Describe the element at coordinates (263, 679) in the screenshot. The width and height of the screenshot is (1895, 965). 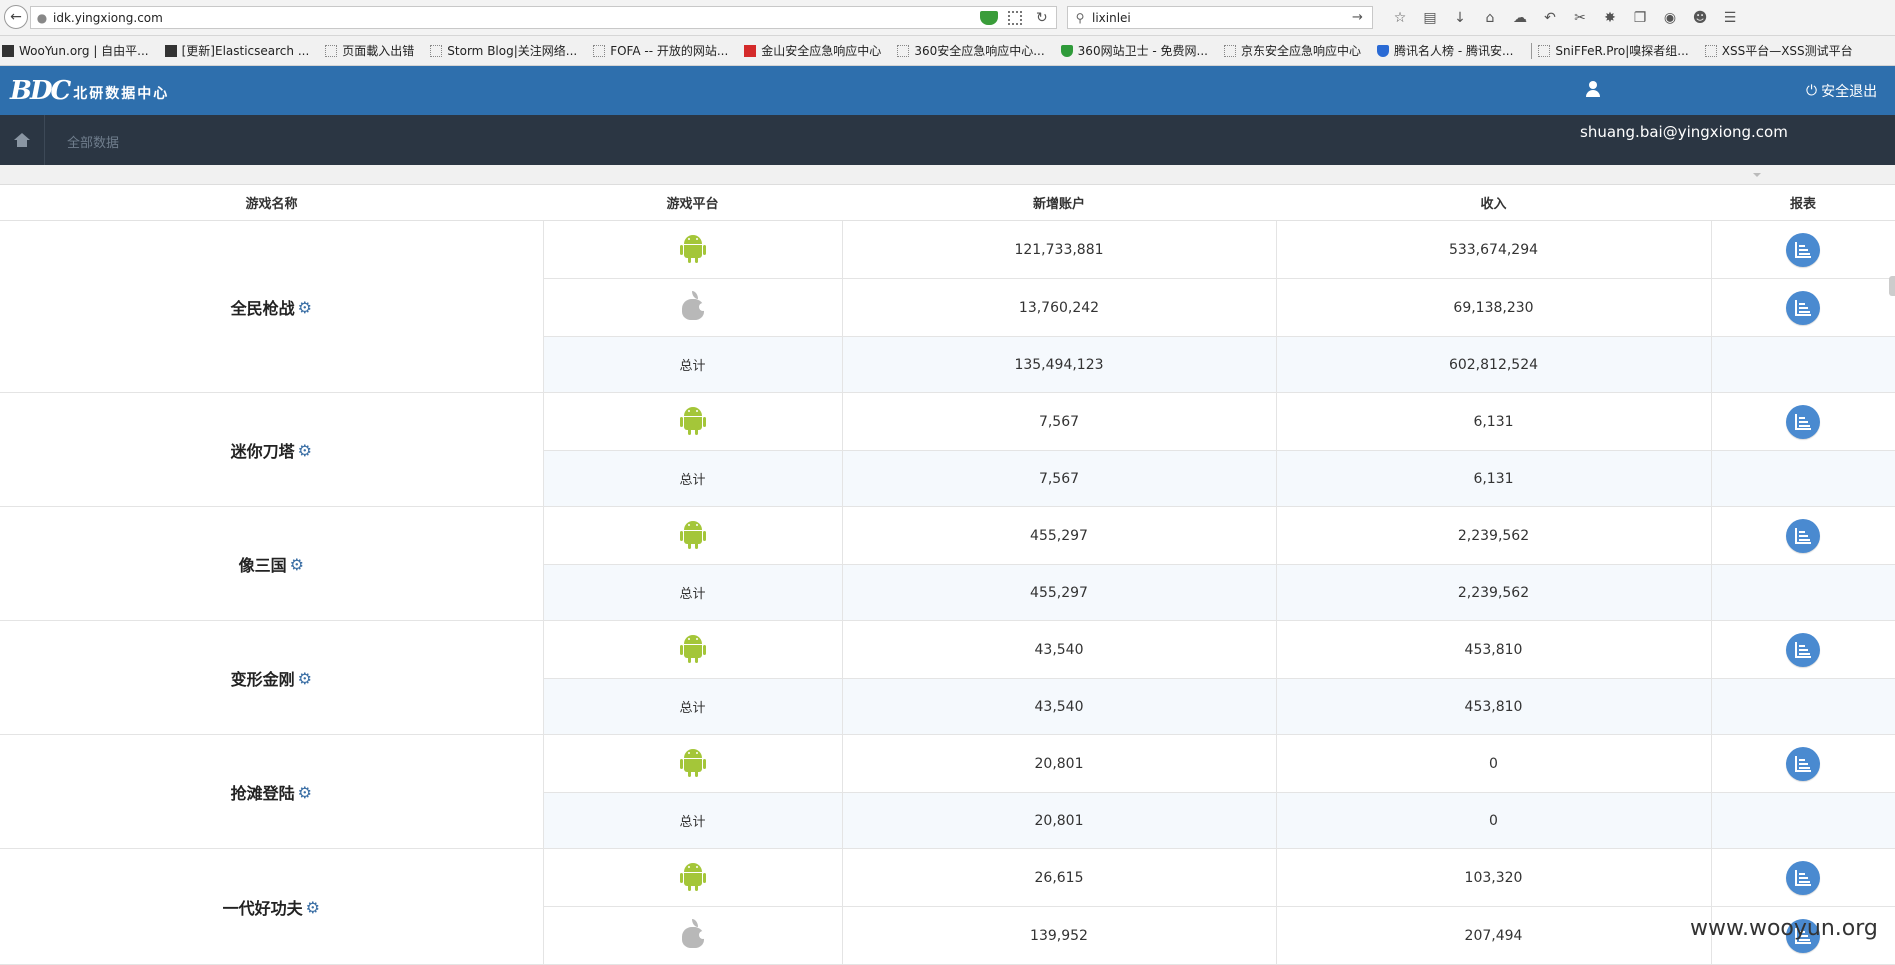
I see `game-name: 变形金刚` at that location.